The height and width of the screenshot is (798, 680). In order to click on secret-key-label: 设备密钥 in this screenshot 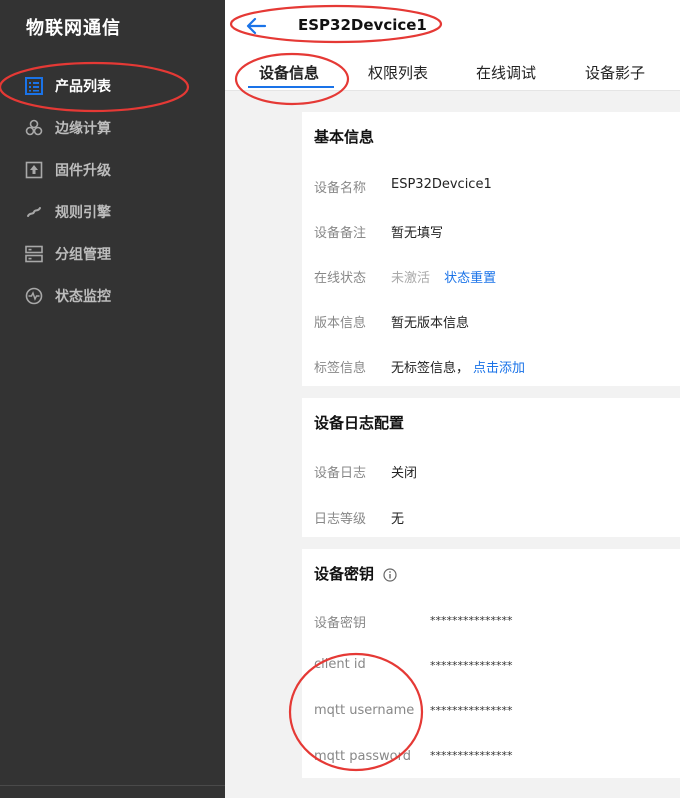, I will do `click(340, 623)`.